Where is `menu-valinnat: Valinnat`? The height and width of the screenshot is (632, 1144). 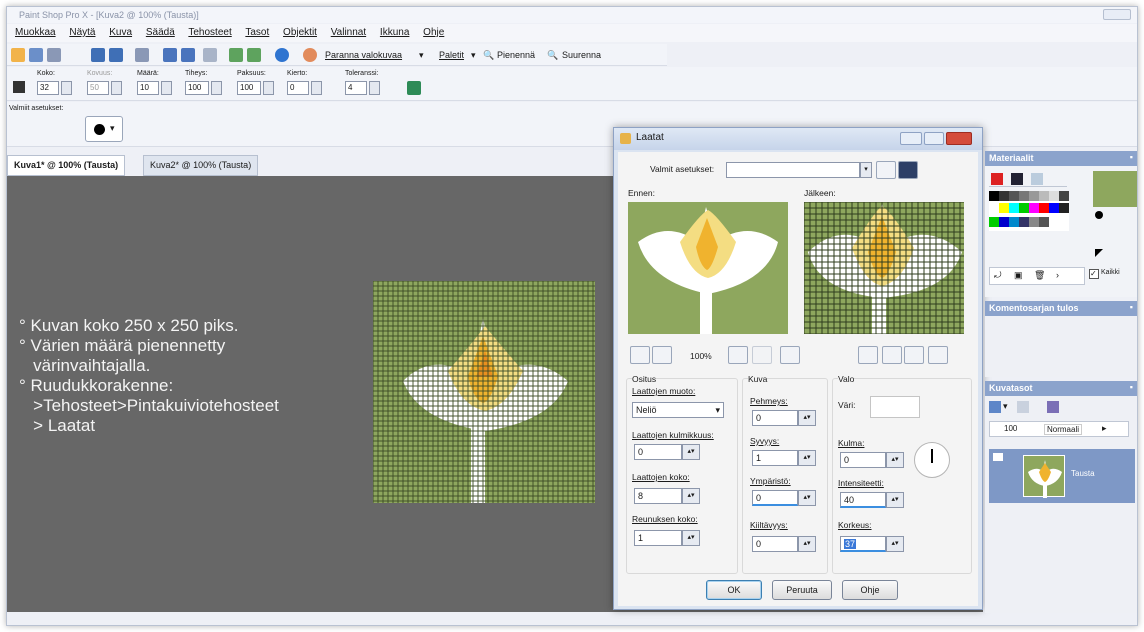 menu-valinnat: Valinnat is located at coordinates (348, 32).